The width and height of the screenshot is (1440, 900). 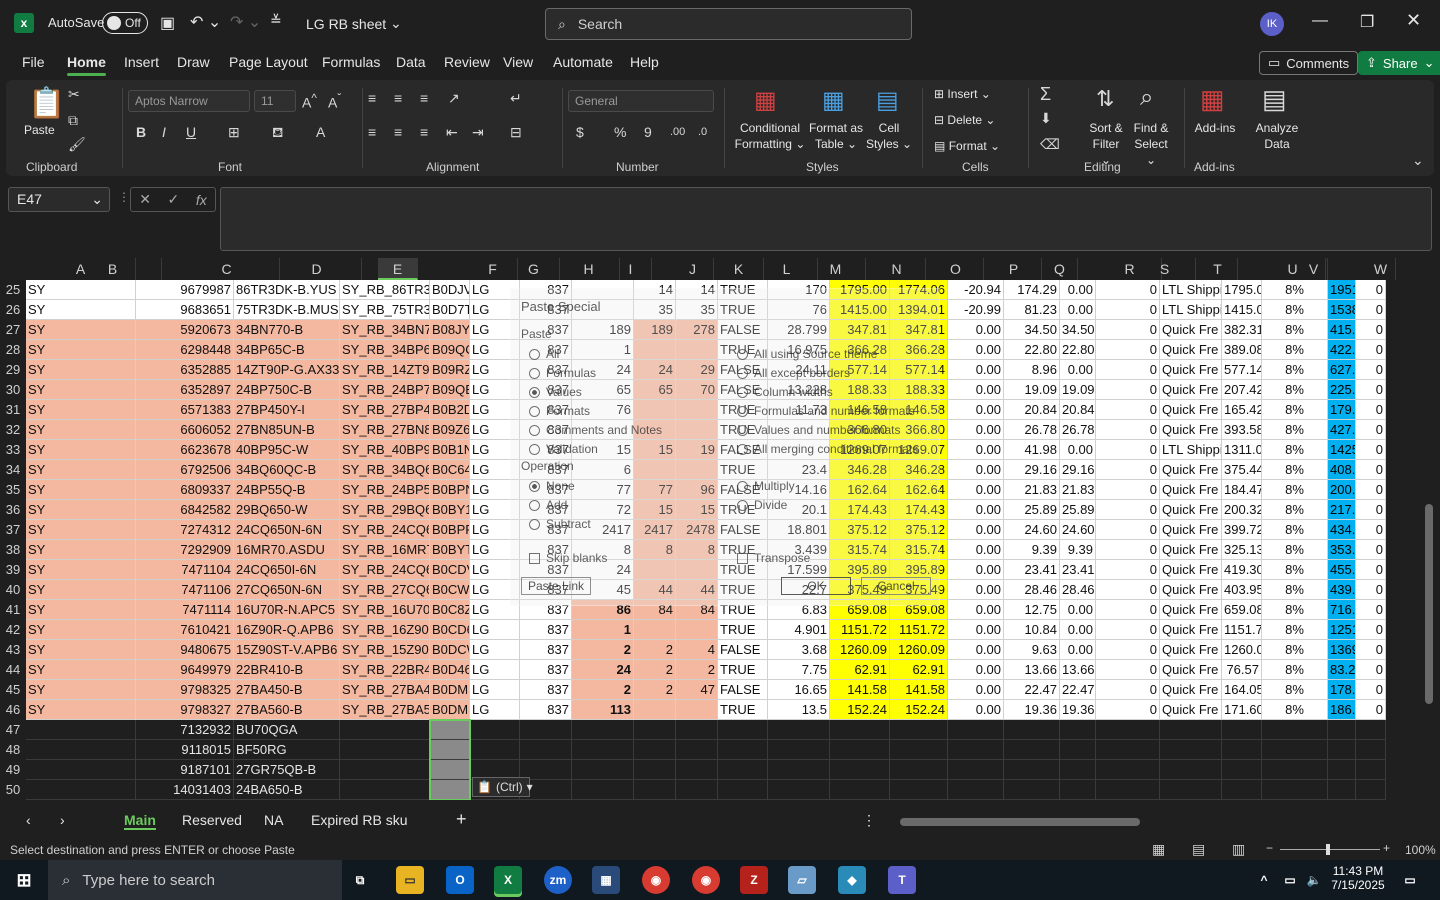 I want to click on cell-s46: Quick Fre, so click(x=1191, y=710).